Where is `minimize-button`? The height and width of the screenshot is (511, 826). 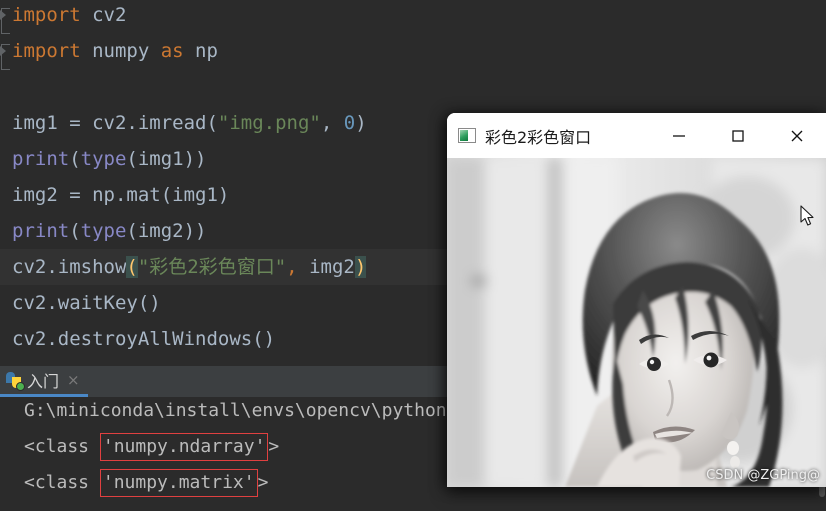
minimize-button is located at coordinates (678, 135).